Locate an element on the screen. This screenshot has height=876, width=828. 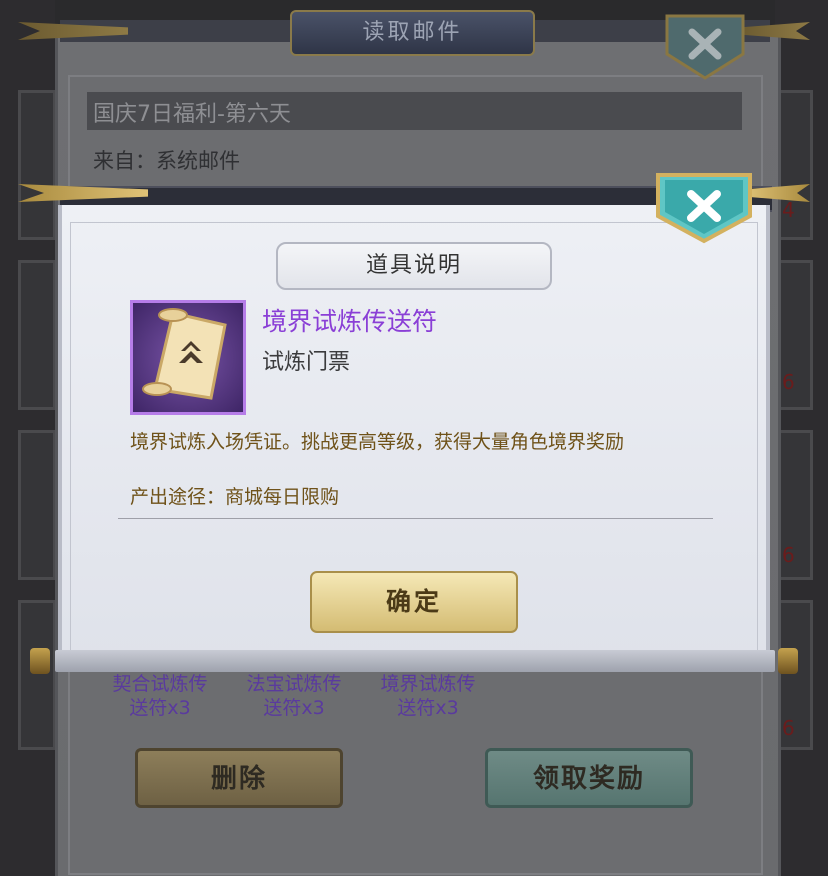
roller-end-left is located at coordinates (40, 661).